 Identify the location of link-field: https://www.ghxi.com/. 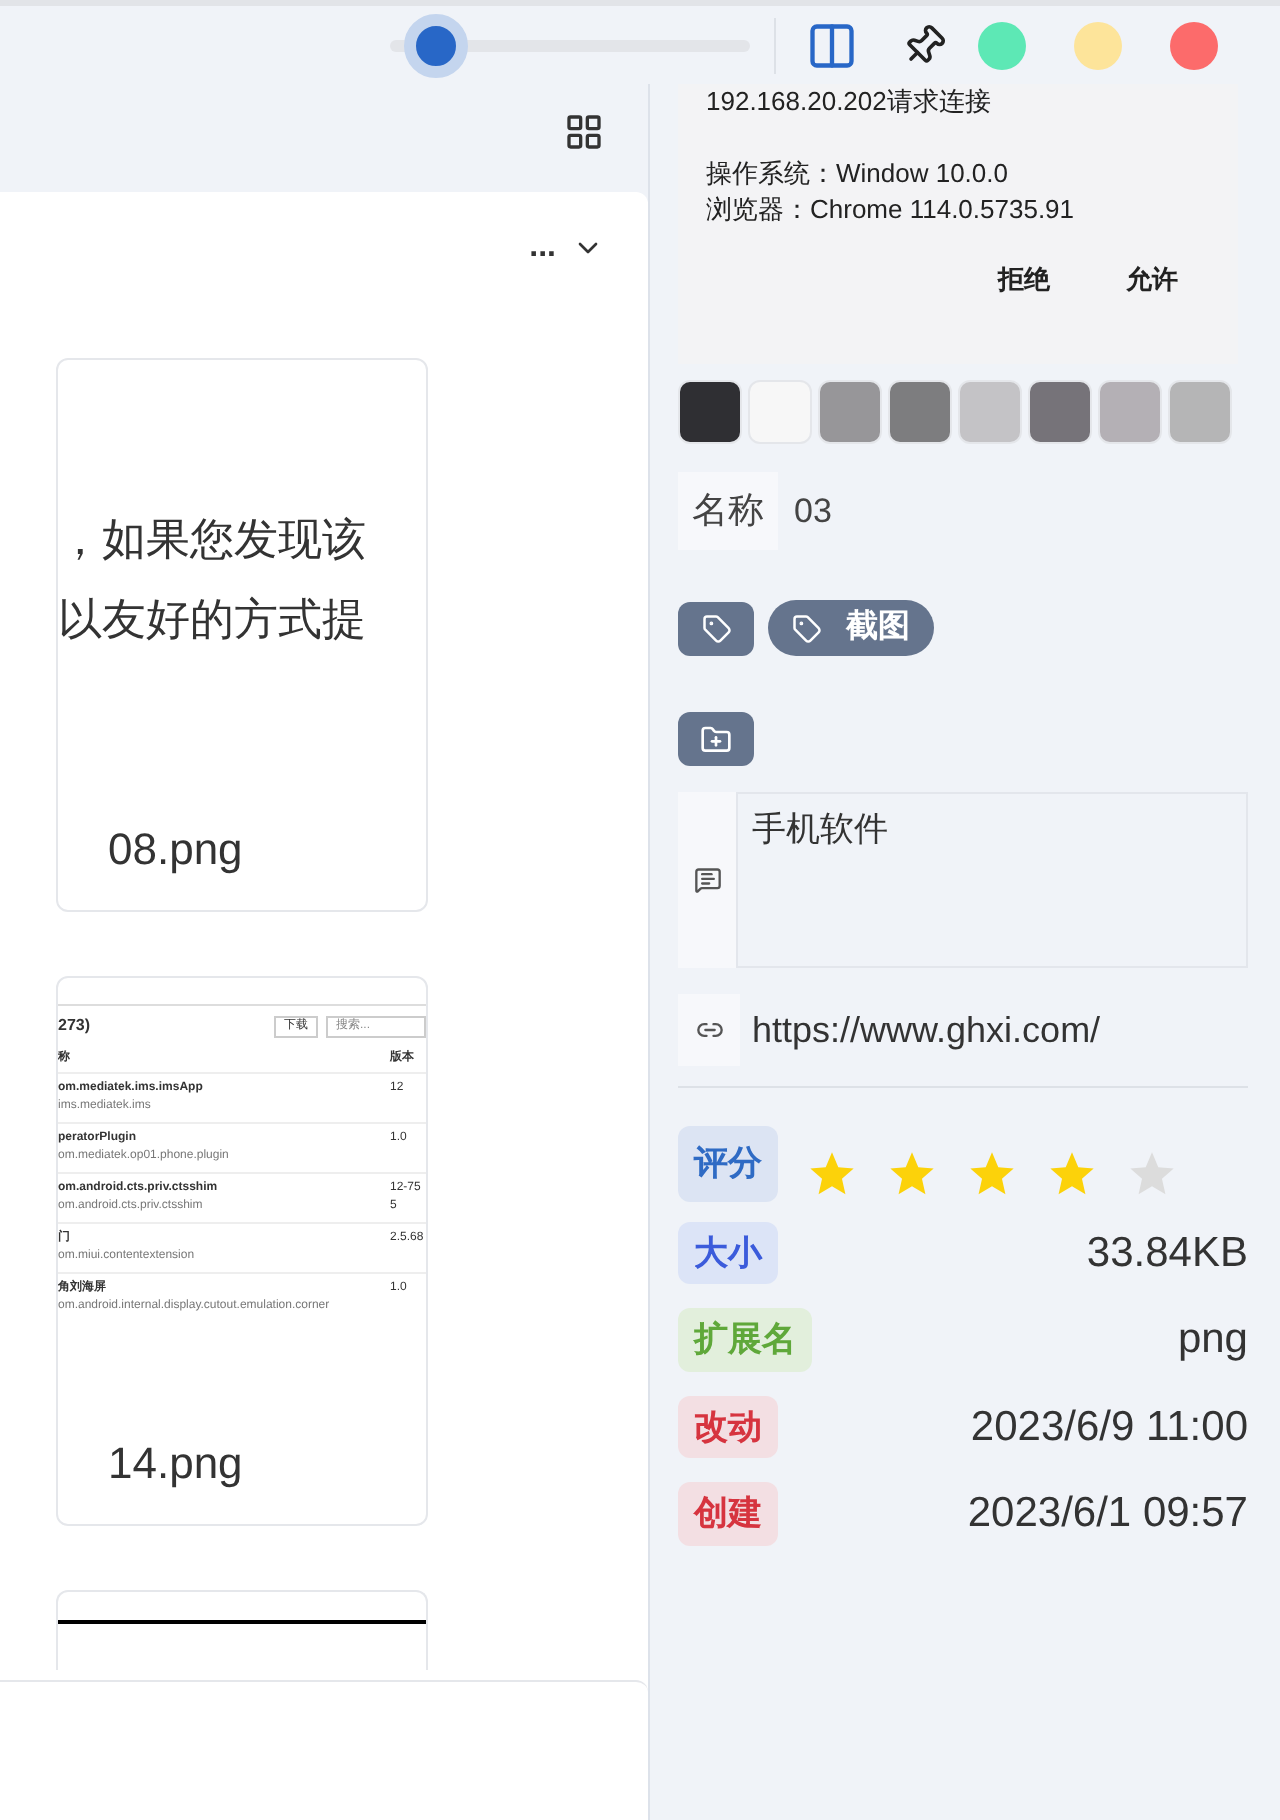
(926, 1030).